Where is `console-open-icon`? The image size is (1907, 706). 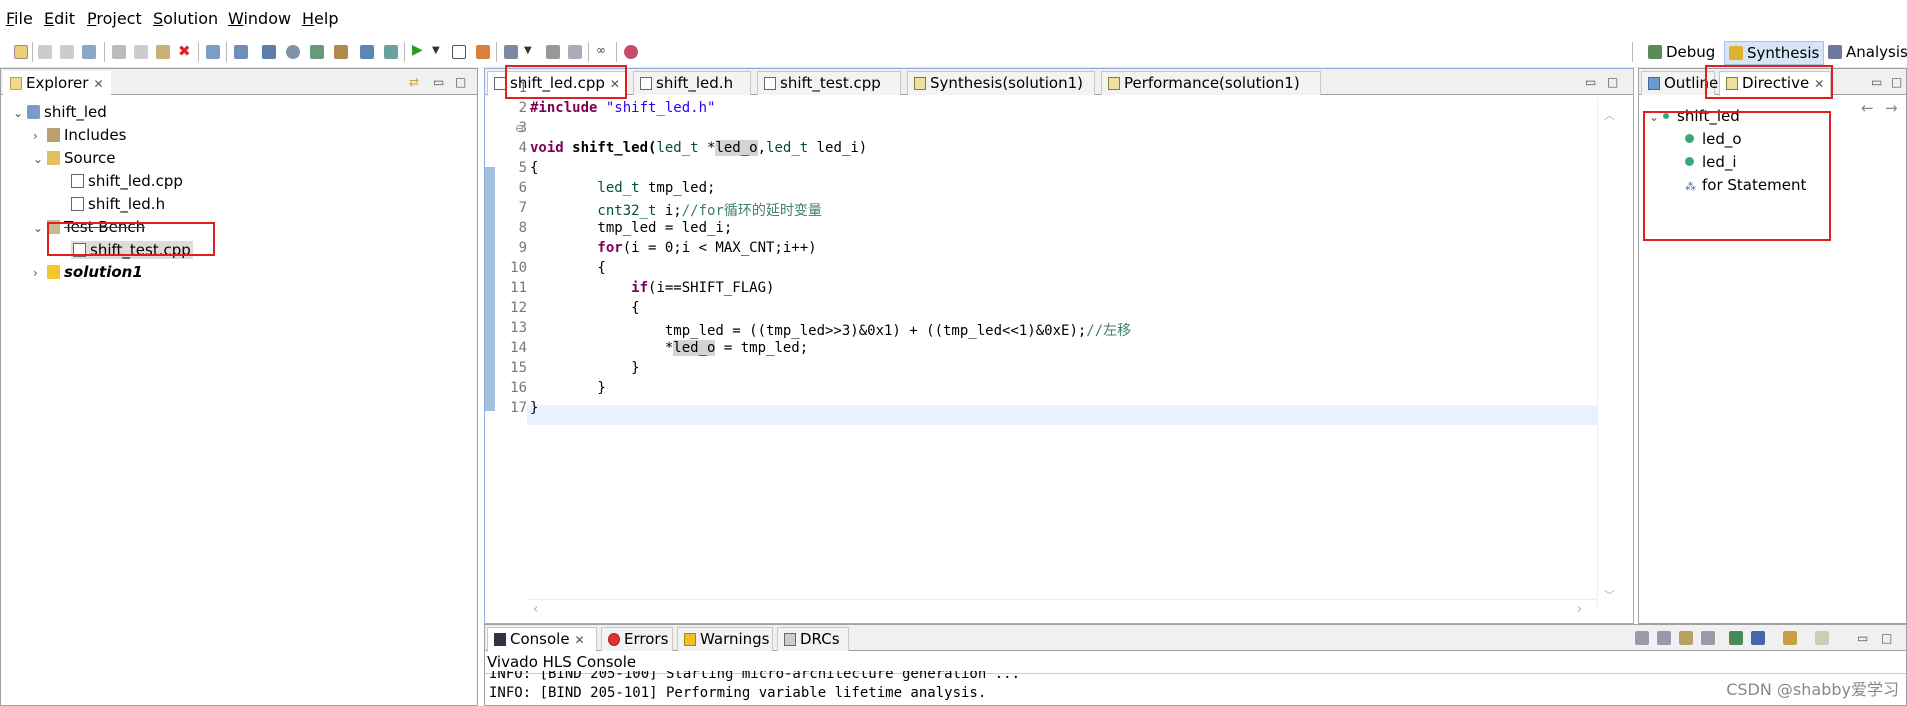
console-open-icon is located at coordinates (1758, 638).